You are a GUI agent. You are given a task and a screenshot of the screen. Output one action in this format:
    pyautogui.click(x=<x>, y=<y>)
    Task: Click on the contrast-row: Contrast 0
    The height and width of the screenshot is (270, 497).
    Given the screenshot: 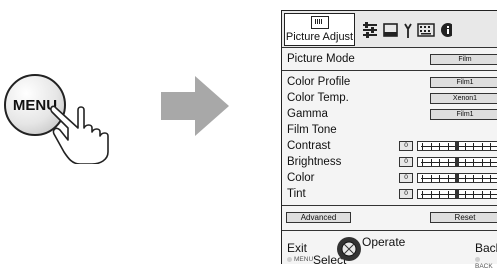 What is the action you would take?
    pyautogui.click(x=389, y=146)
    